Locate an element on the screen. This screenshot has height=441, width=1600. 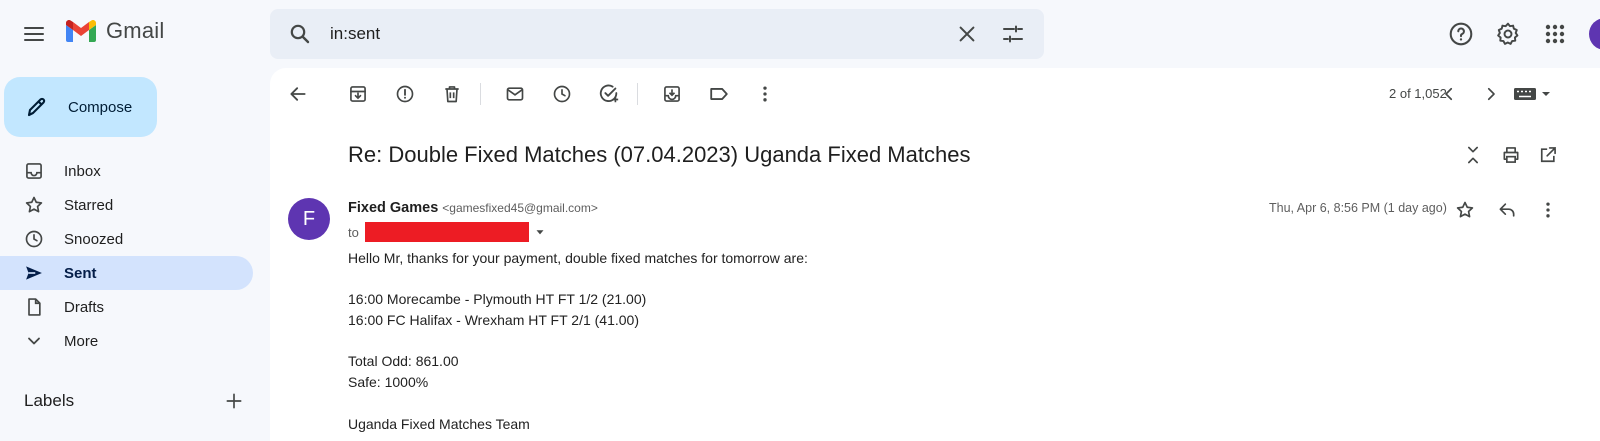
compose-button: Compose is located at coordinates (80, 107).